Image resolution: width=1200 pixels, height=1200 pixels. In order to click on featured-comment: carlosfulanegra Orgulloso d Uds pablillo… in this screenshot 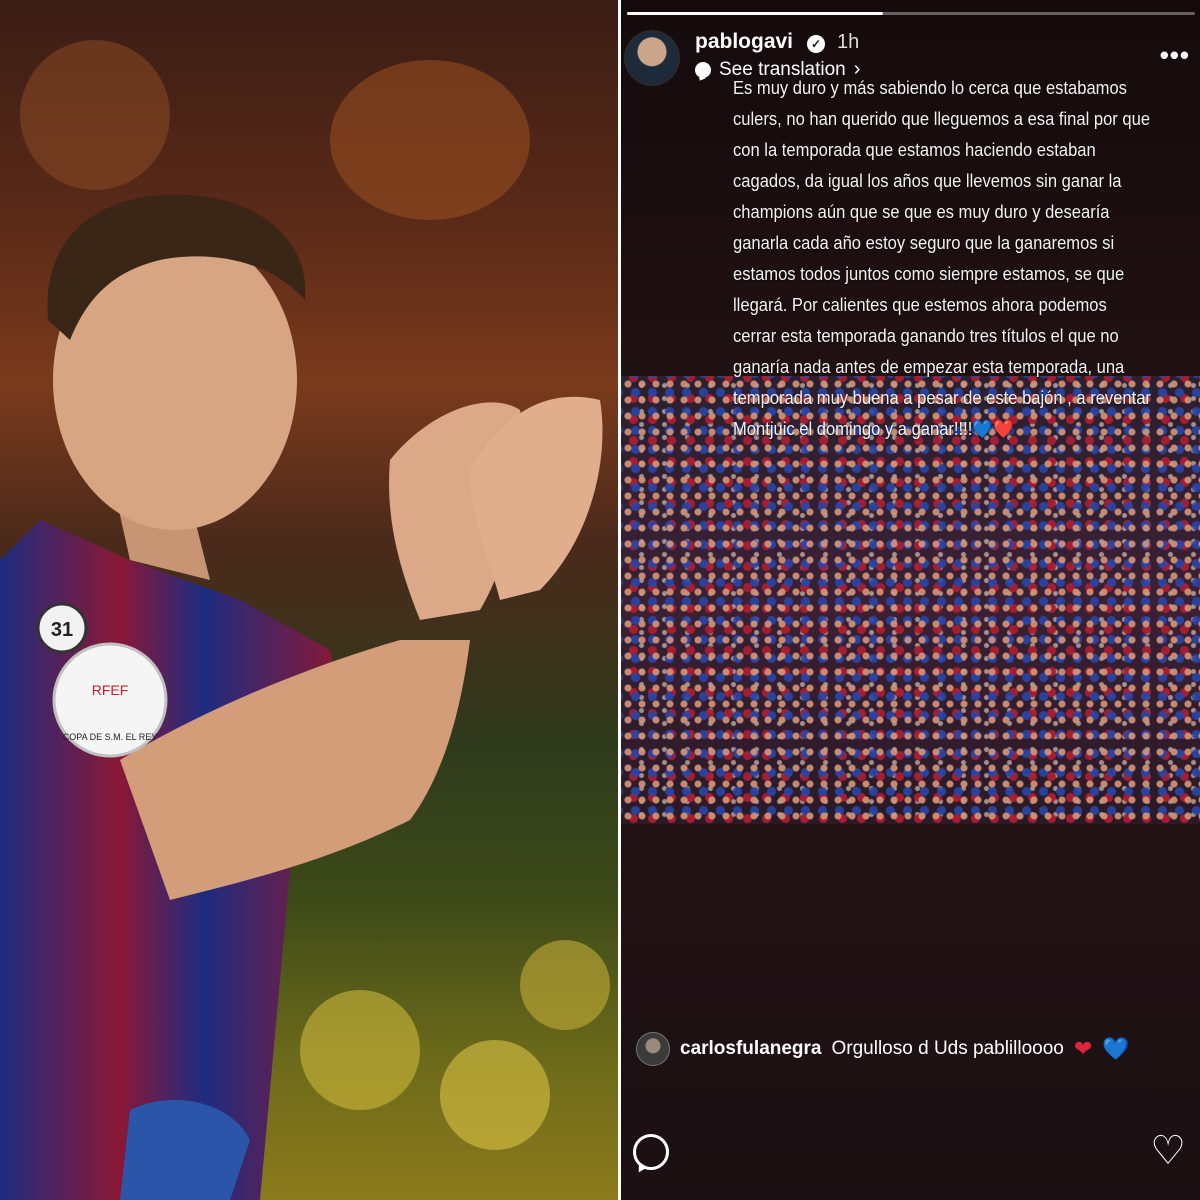, I will do `click(883, 1049)`.